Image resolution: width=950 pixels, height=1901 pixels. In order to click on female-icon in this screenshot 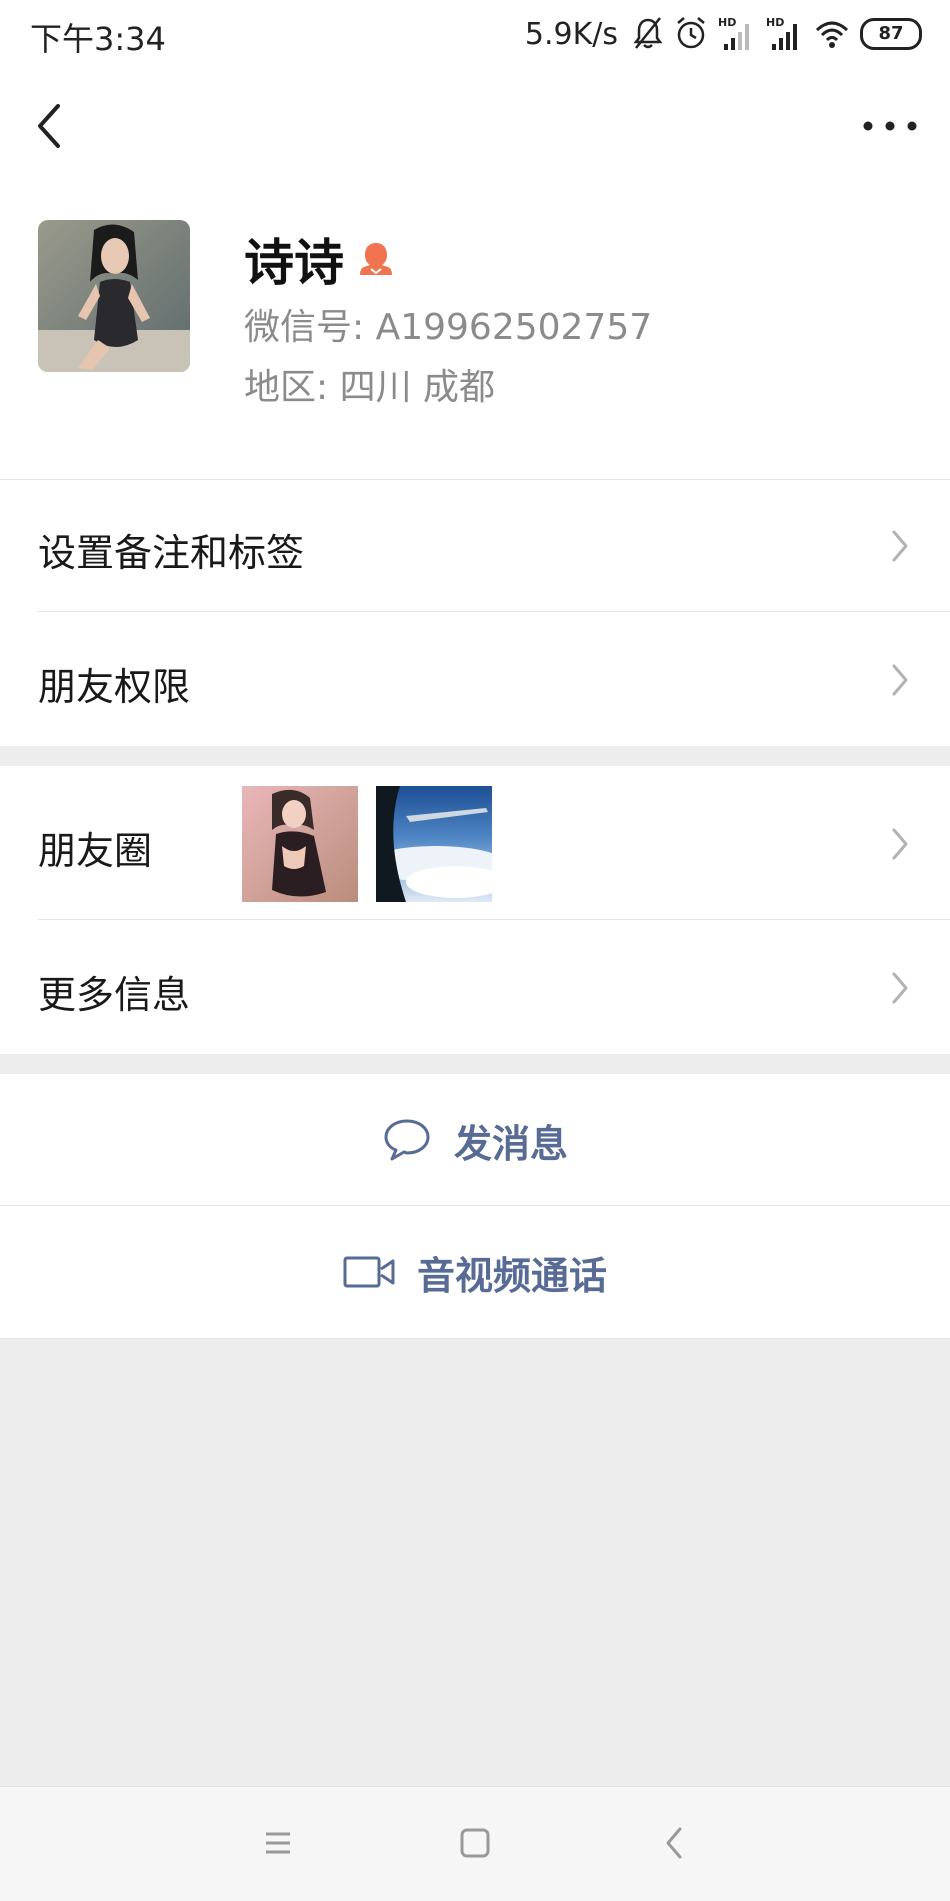, I will do `click(376, 259)`.